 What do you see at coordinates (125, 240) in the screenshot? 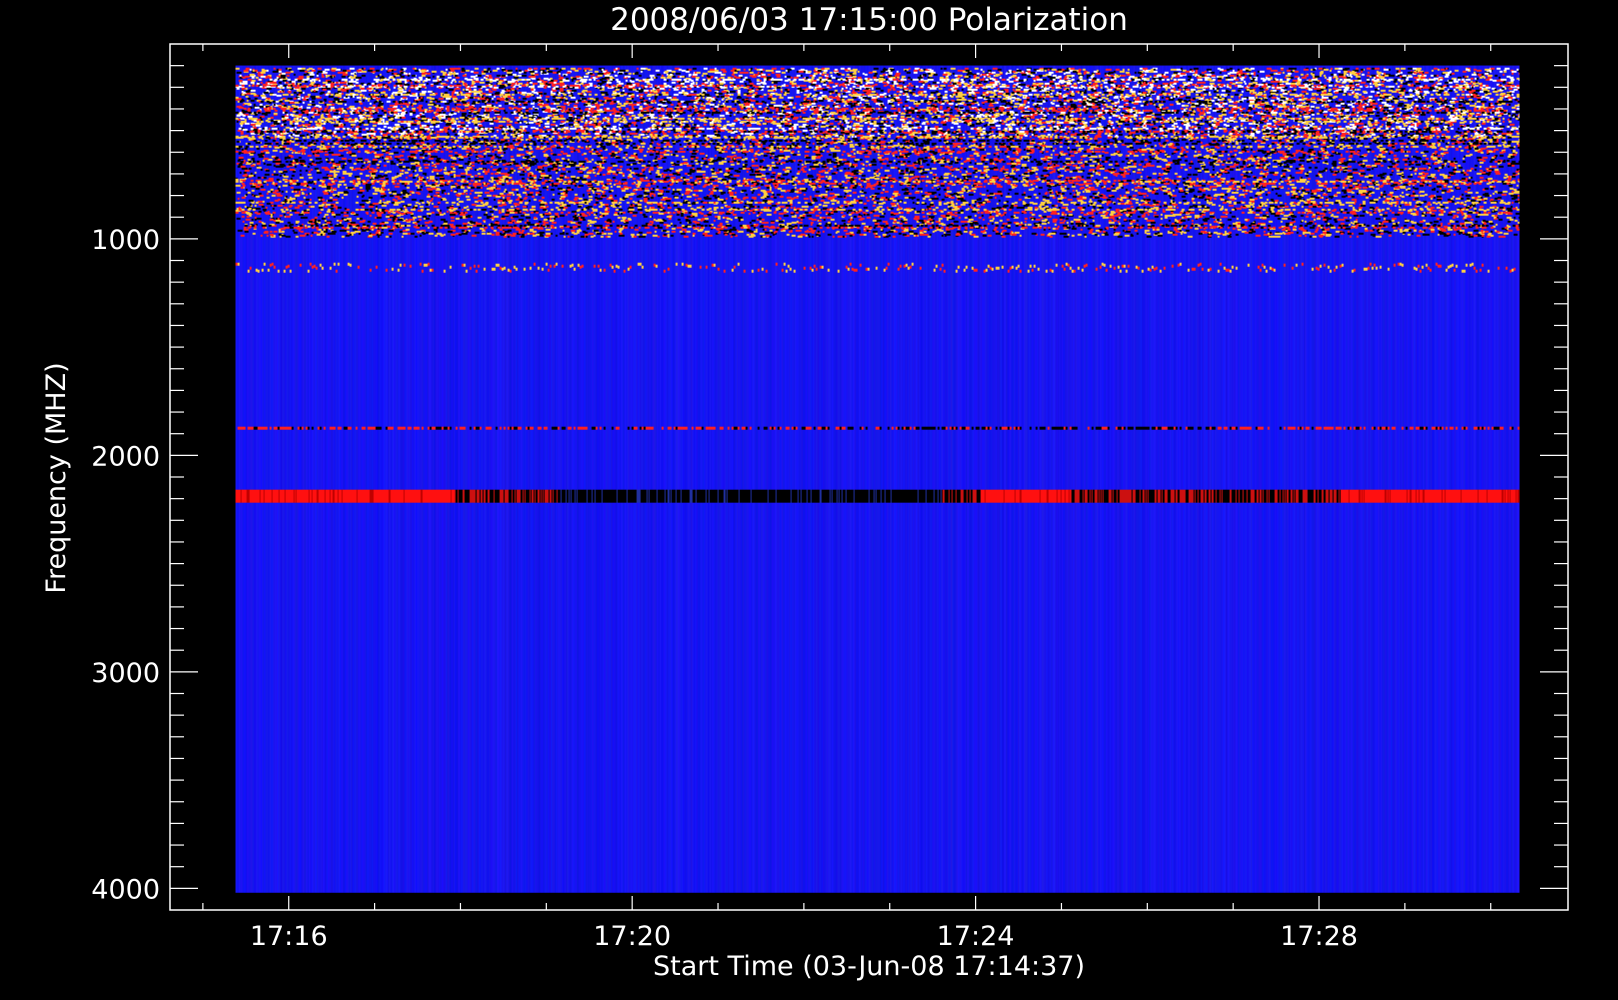
I see `y-tick-label: 1000` at bounding box center [125, 240].